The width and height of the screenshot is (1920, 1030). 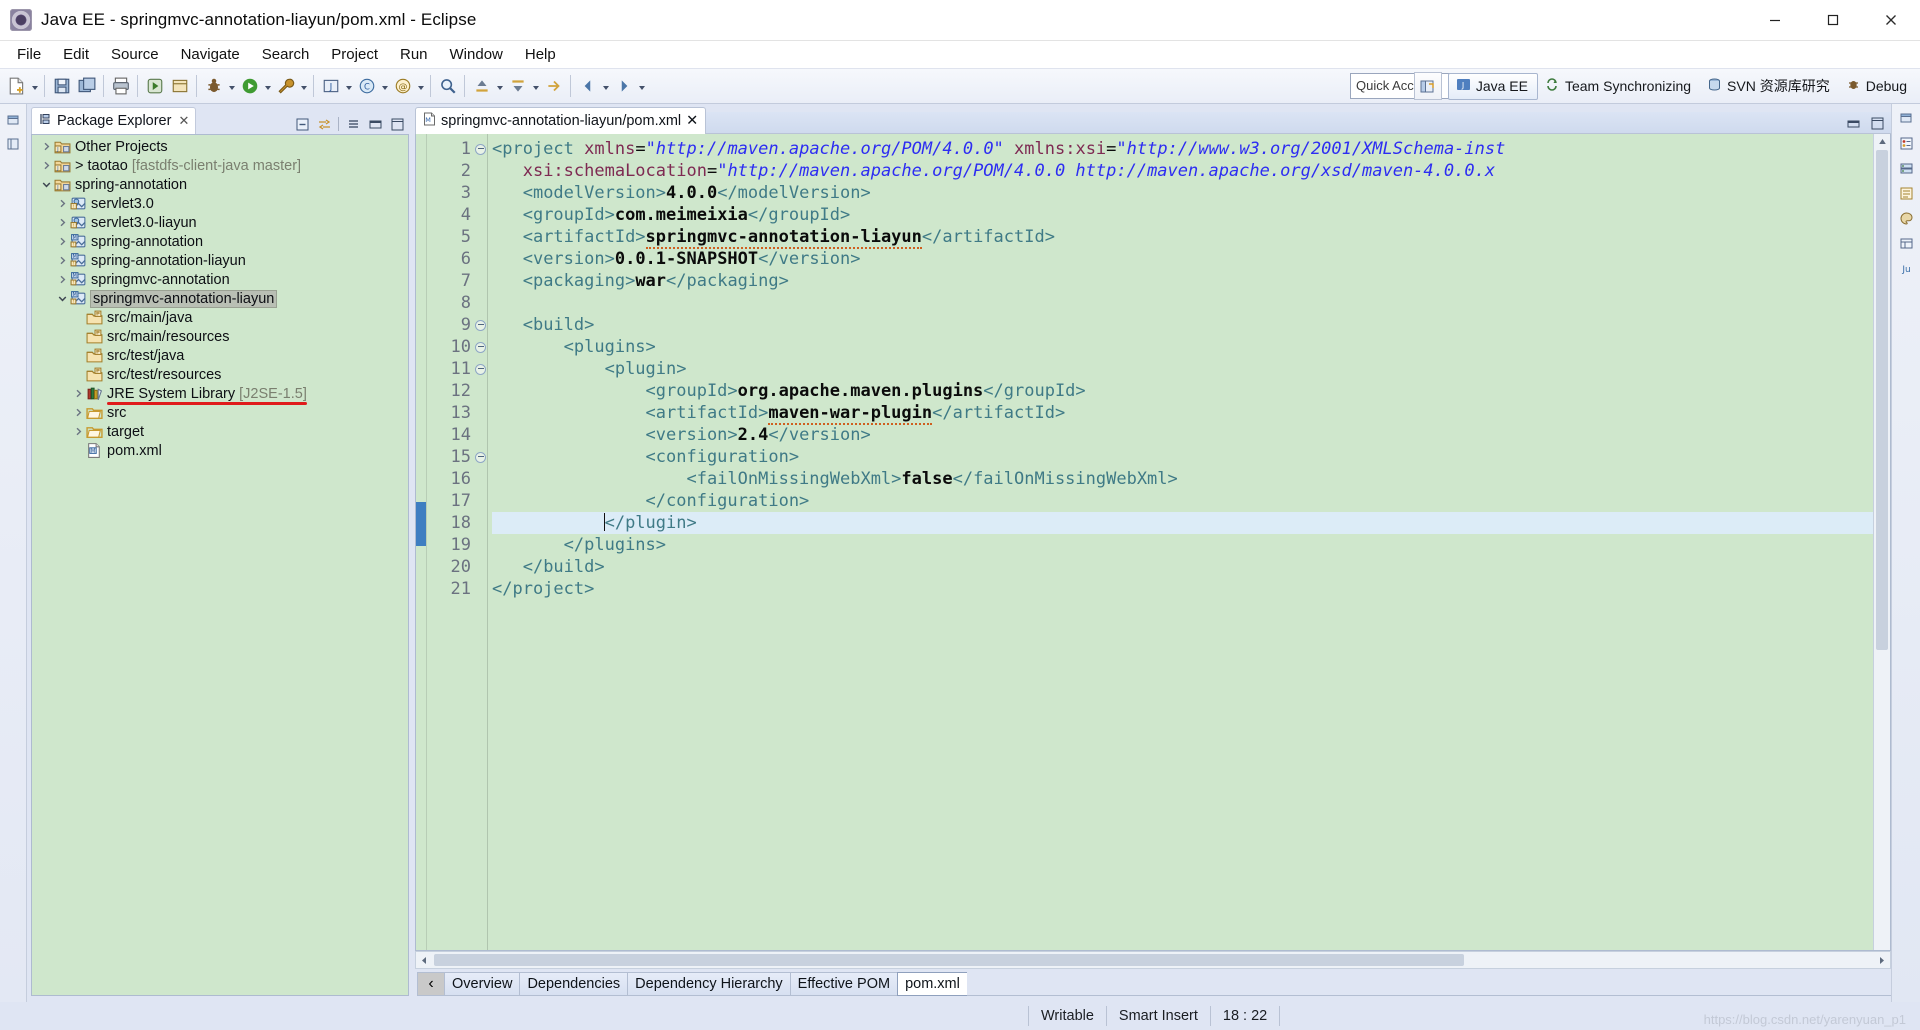 What do you see at coordinates (553, 86) in the screenshot?
I see `last-edit-location-button` at bounding box center [553, 86].